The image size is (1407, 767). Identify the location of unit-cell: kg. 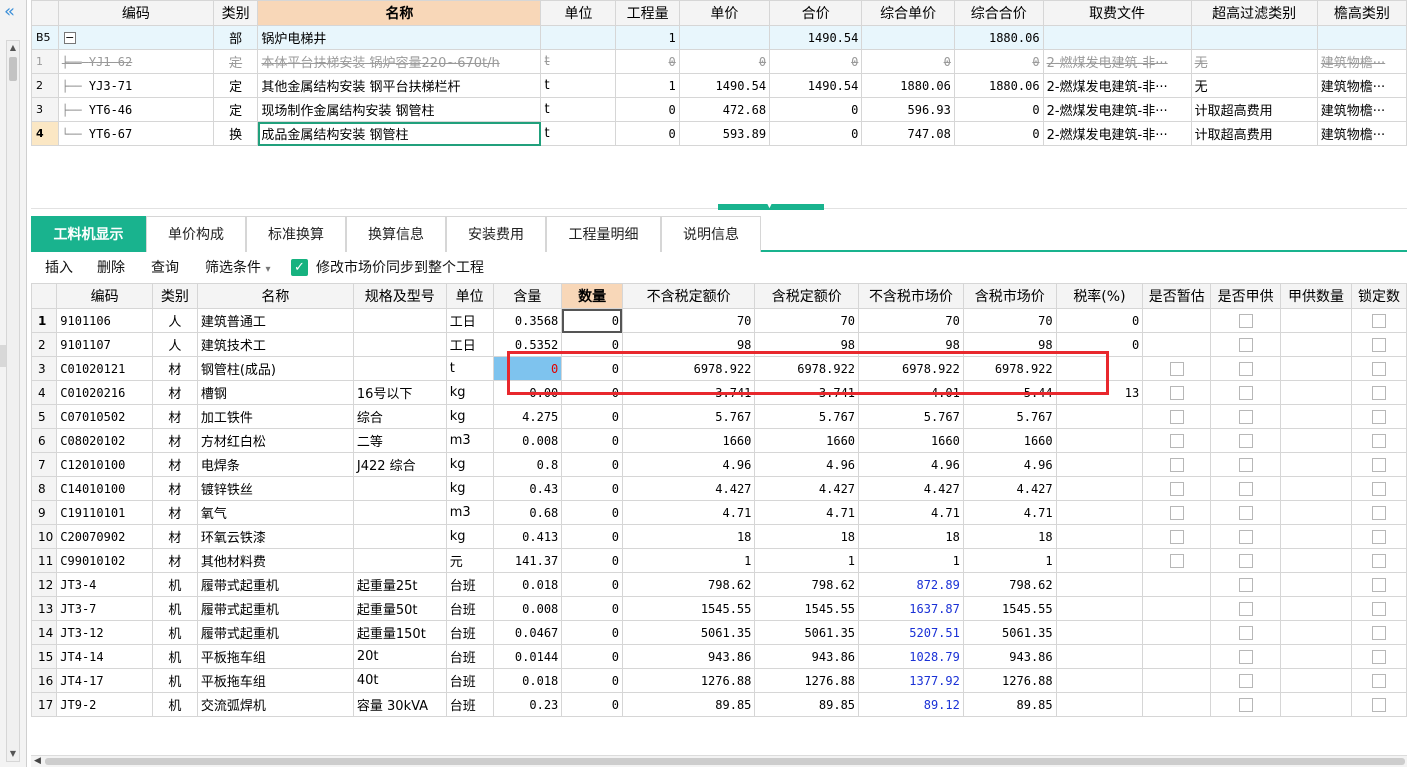
(469, 392).